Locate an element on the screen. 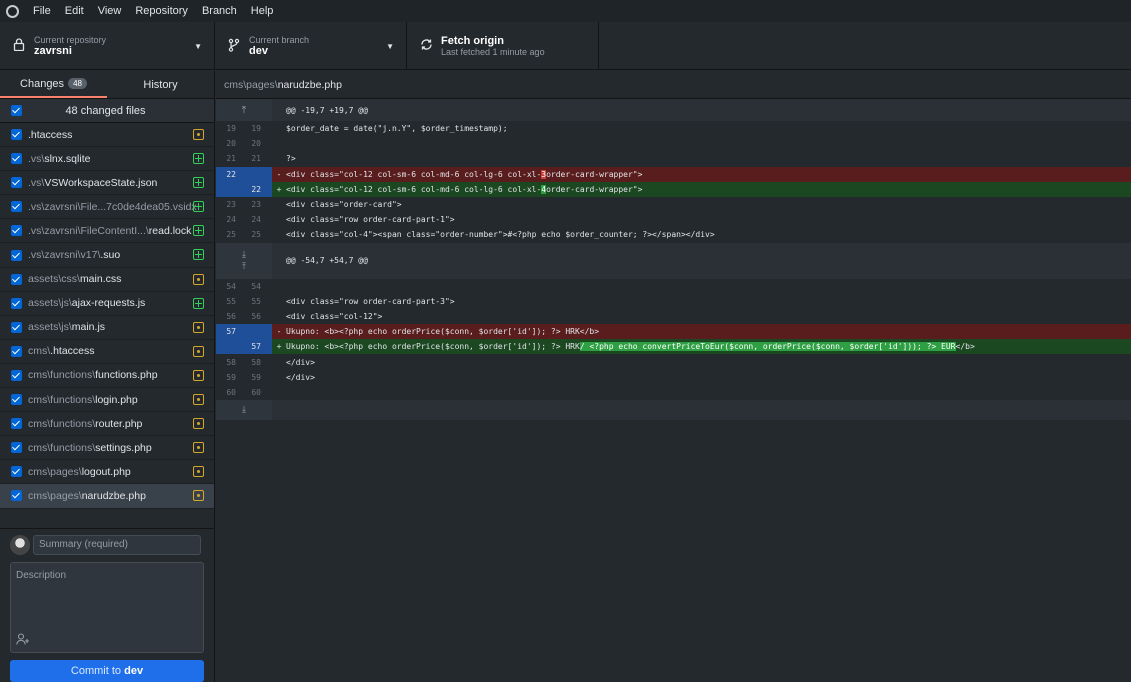 The image size is (1131, 682). old-line-number: 22 is located at coordinates (231, 174).